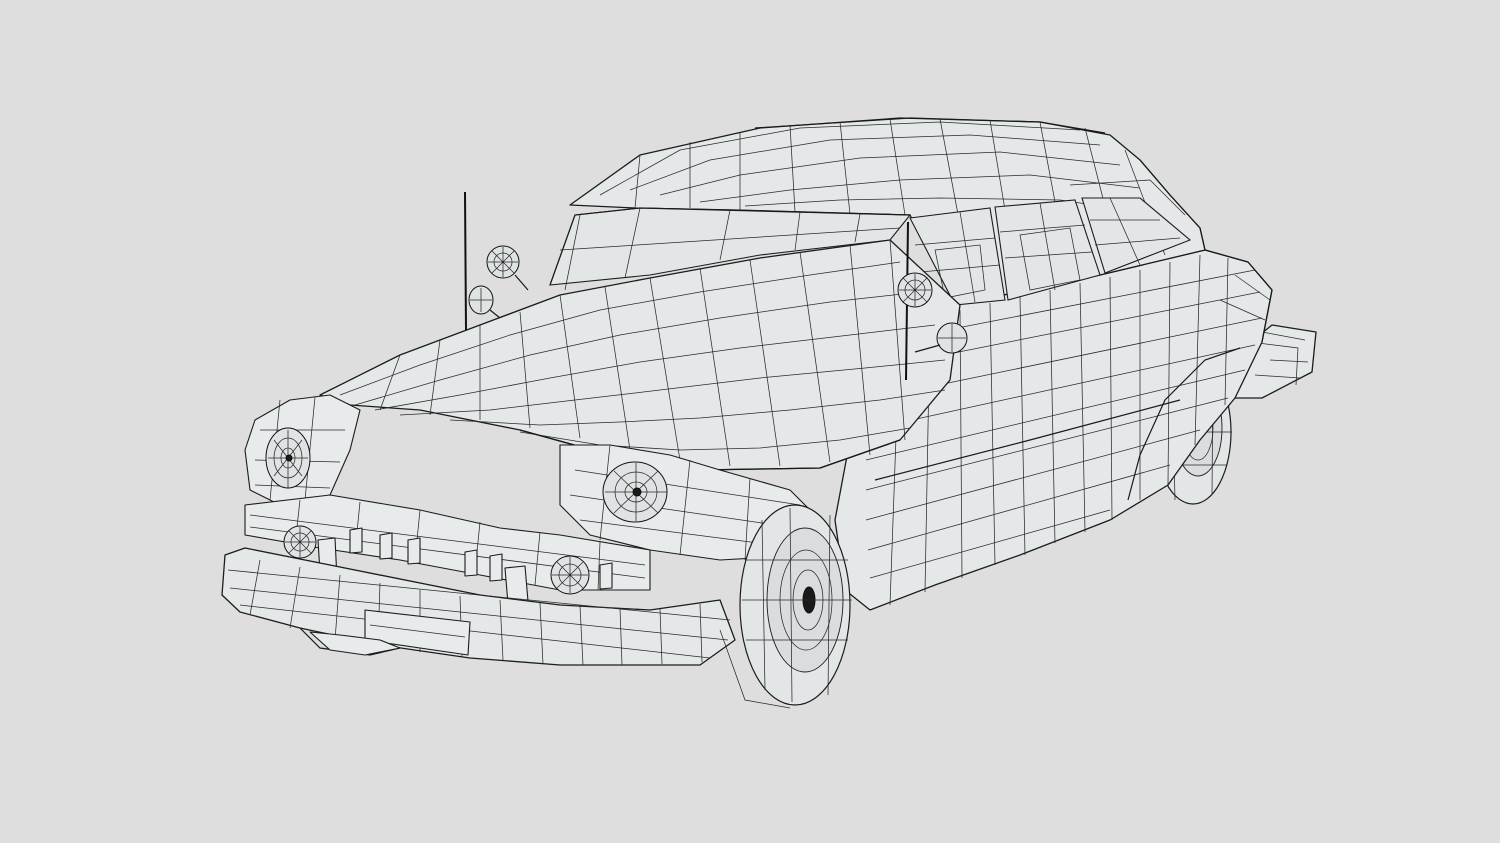 This screenshot has height=843, width=1500. Describe the element at coordinates (915, 290) in the screenshot. I see `spotlight-right` at that location.